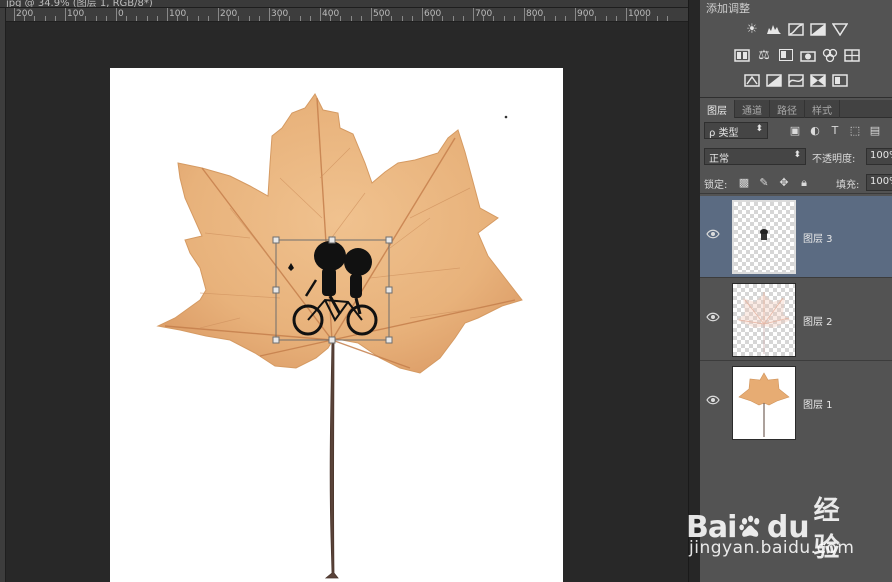 The image size is (892, 582). I want to click on blend-mode-row: 正常 ⬍ 不透明度: 100%, so click(796, 157).